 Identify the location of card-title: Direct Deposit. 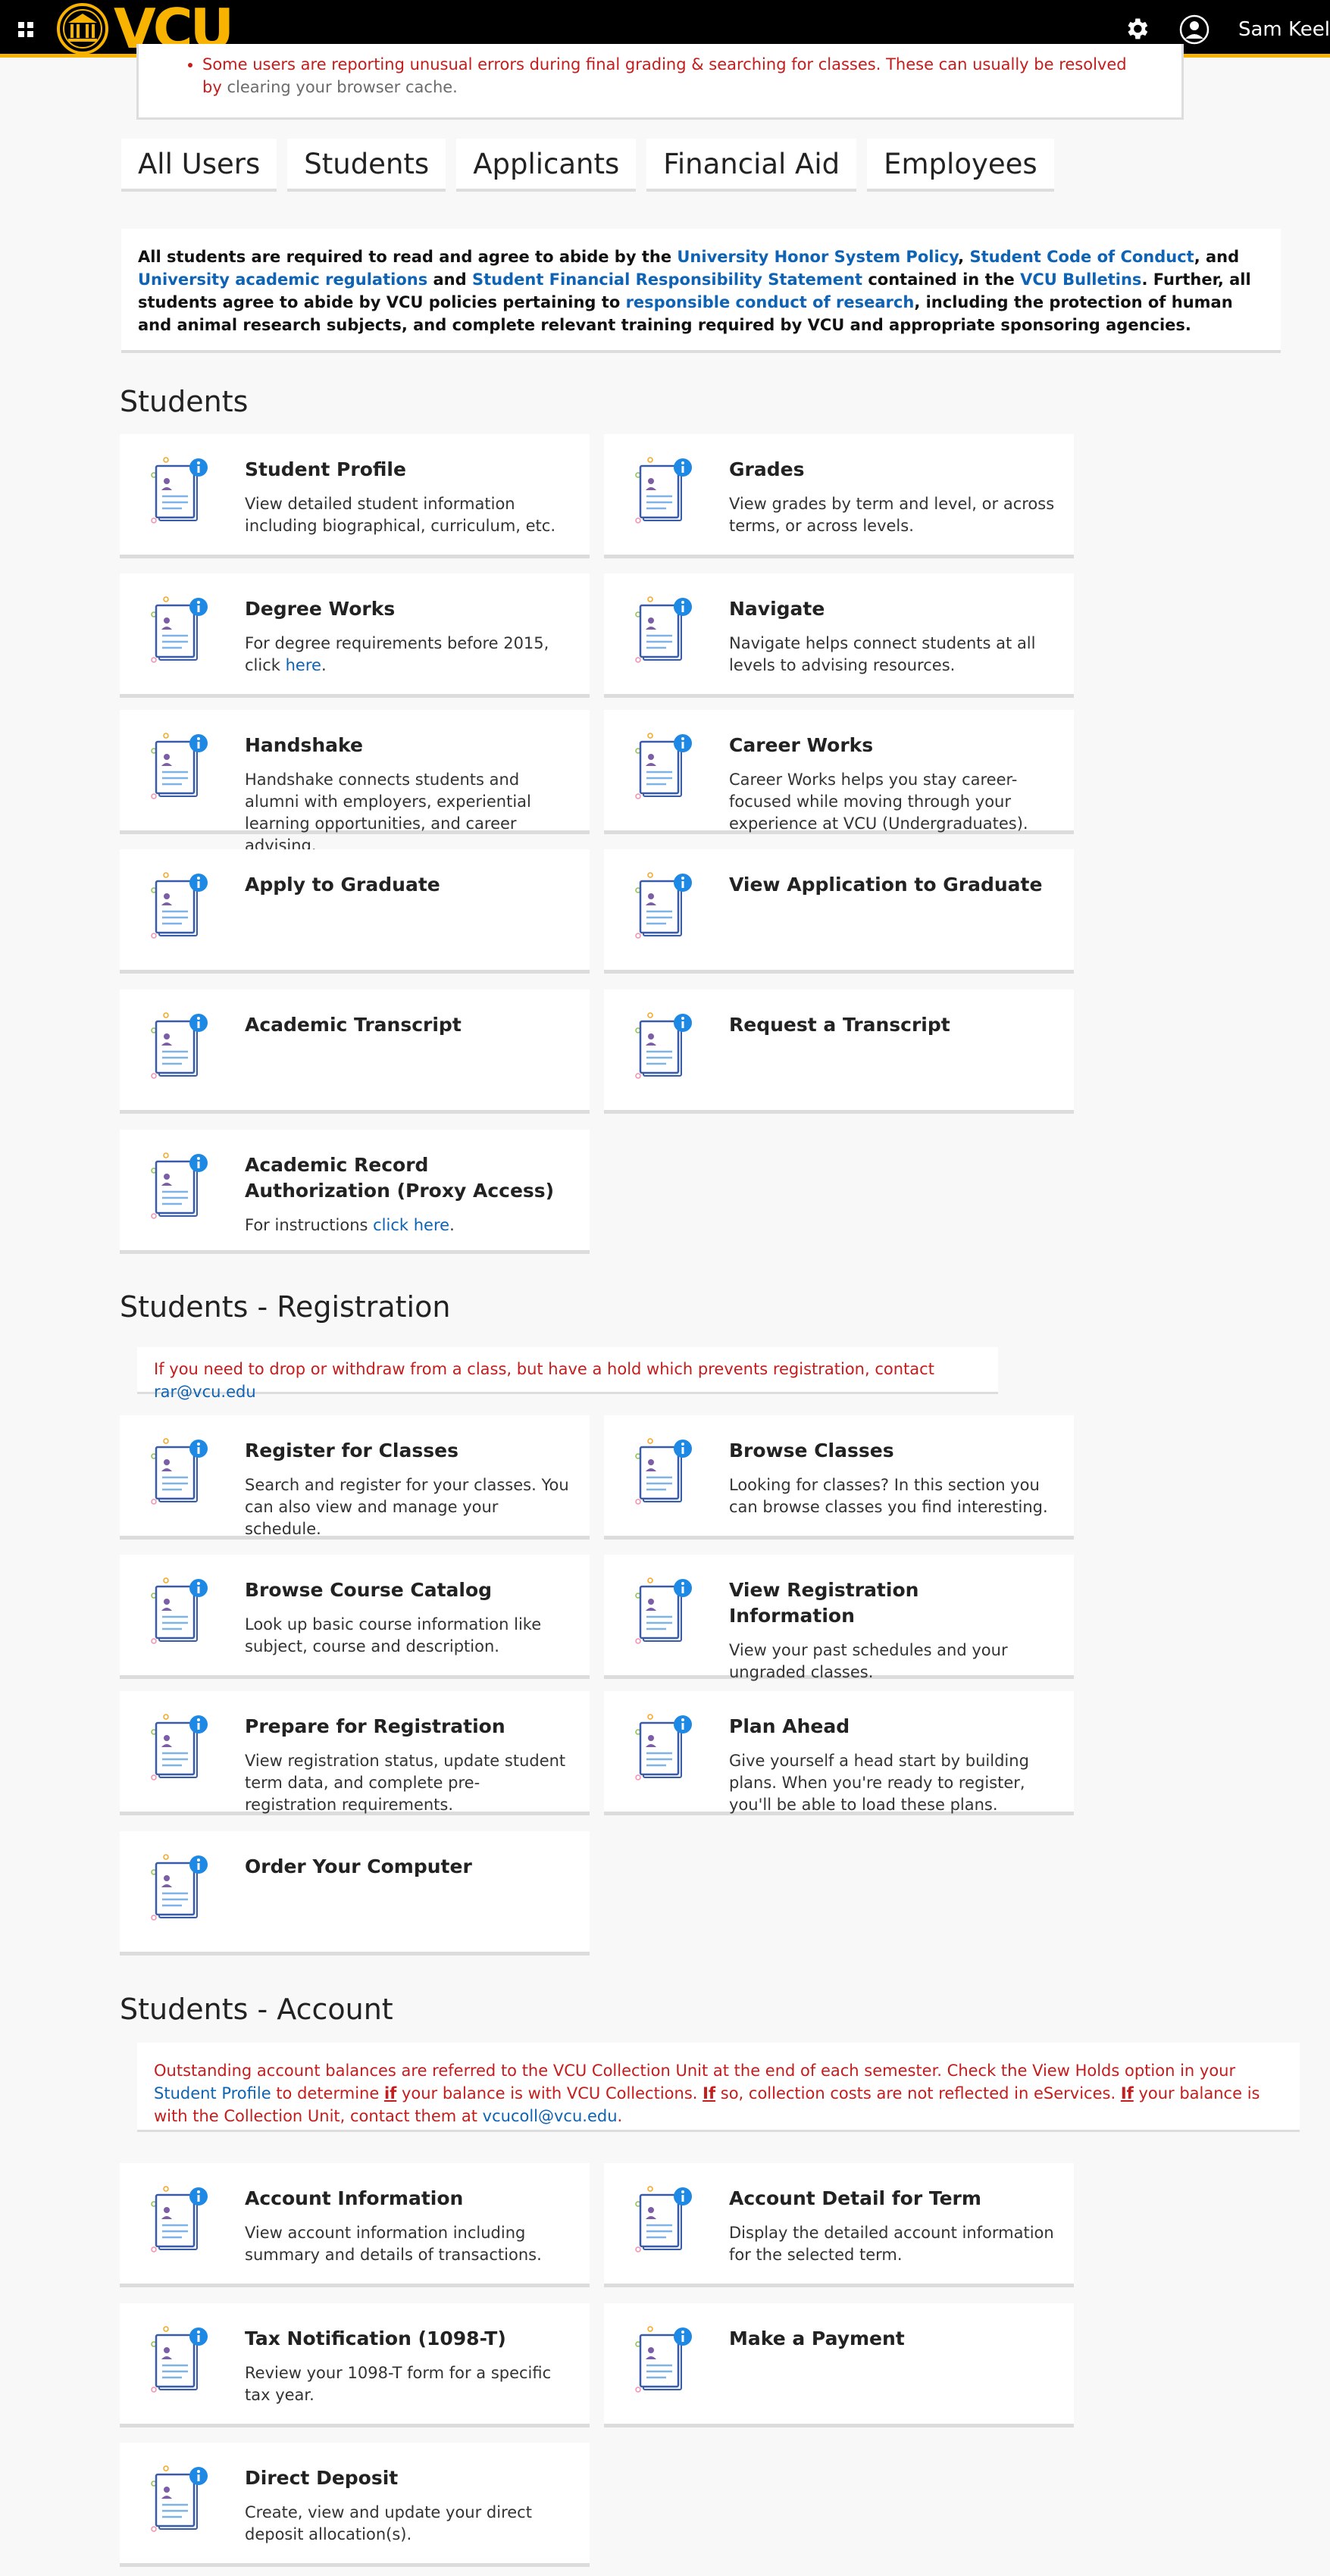
(322, 2478).